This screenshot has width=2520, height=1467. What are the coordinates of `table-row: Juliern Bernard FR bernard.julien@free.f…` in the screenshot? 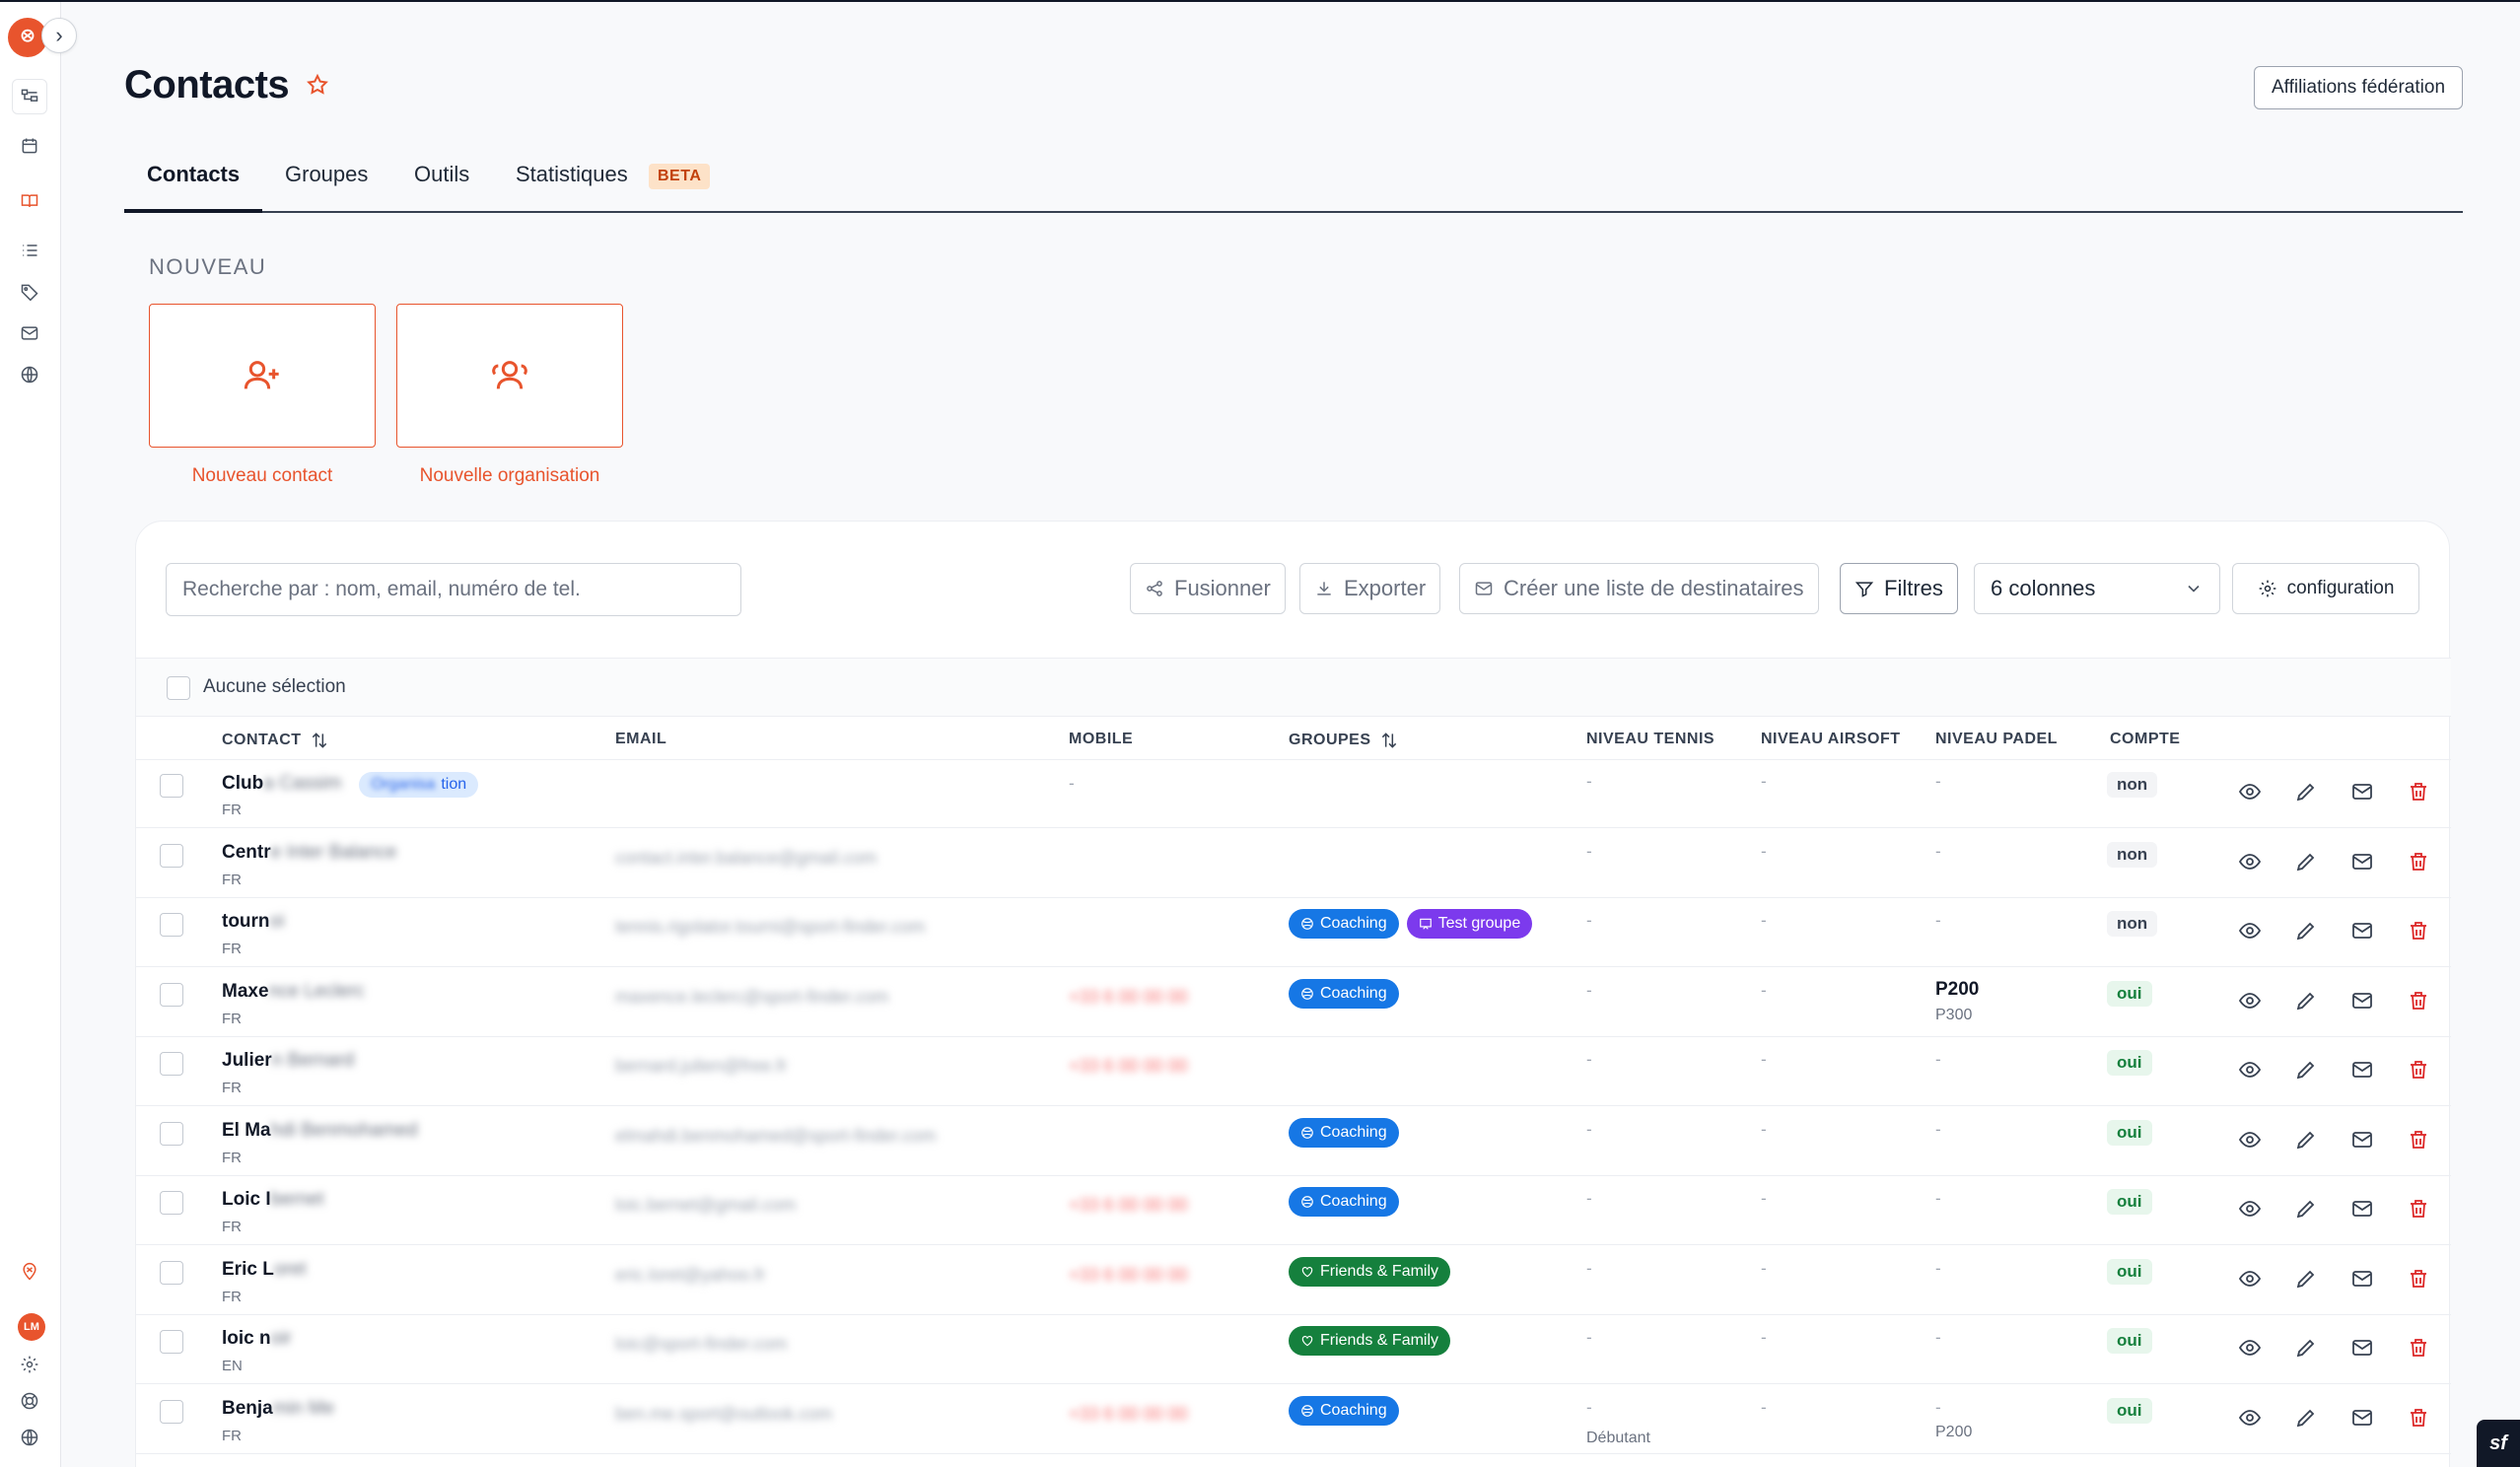 It's located at (1293, 1072).